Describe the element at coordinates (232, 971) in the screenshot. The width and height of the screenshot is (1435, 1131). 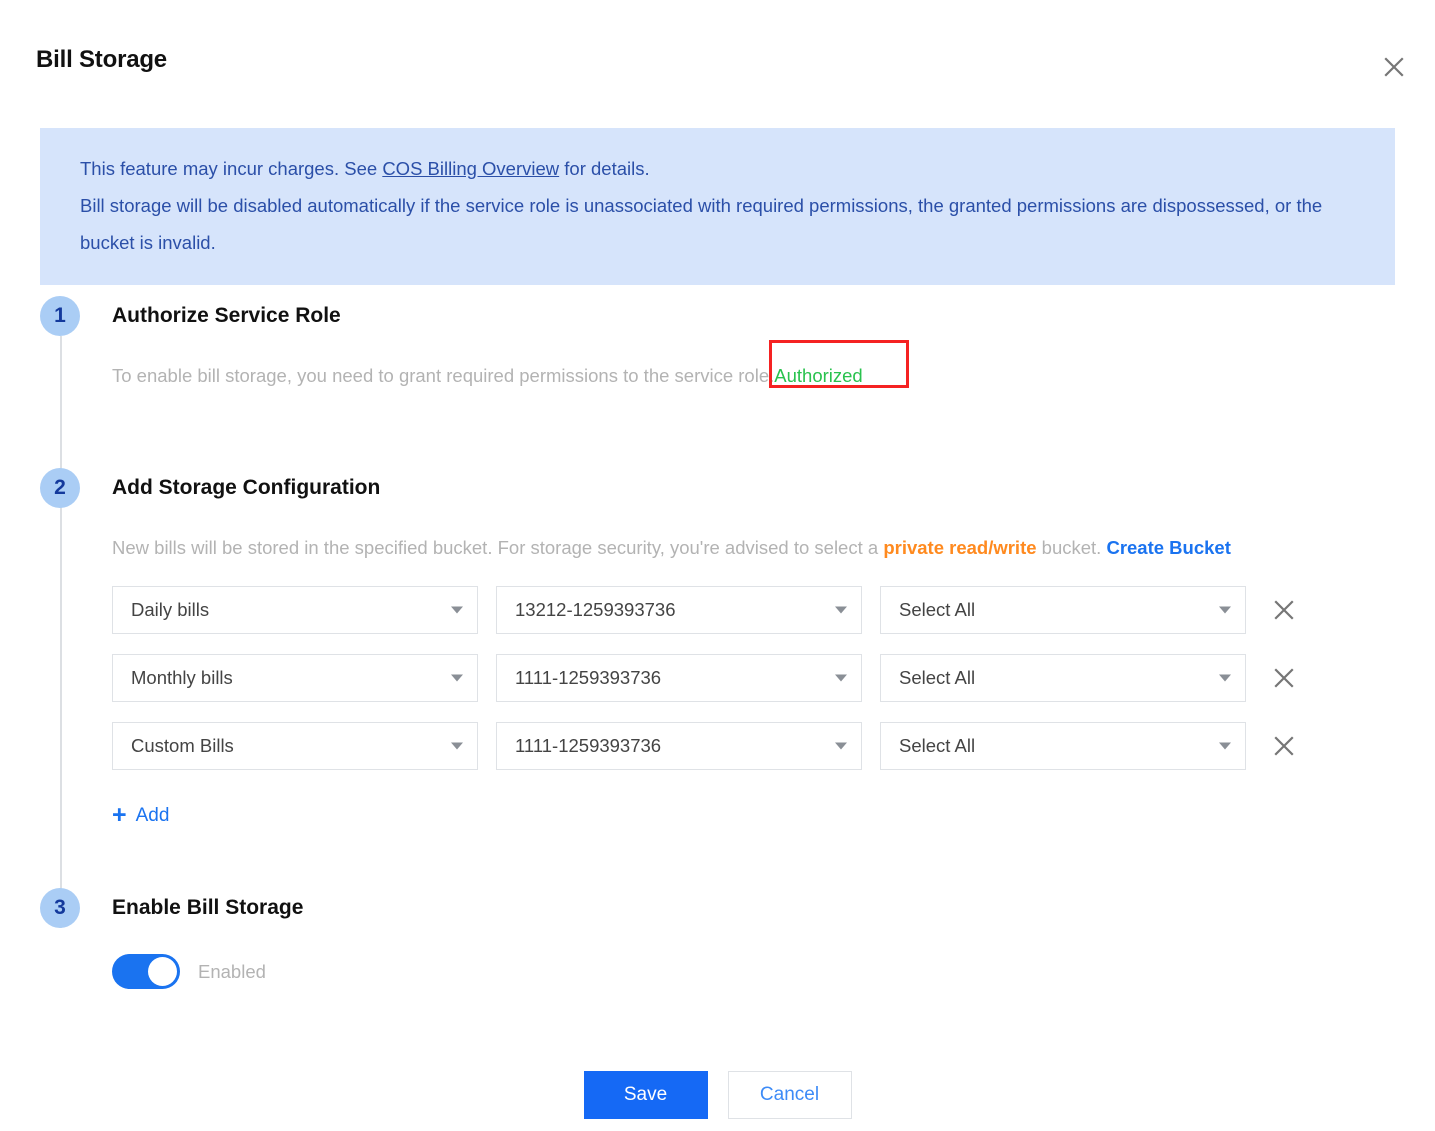
I see `toggle-state-label: Enabled` at that location.